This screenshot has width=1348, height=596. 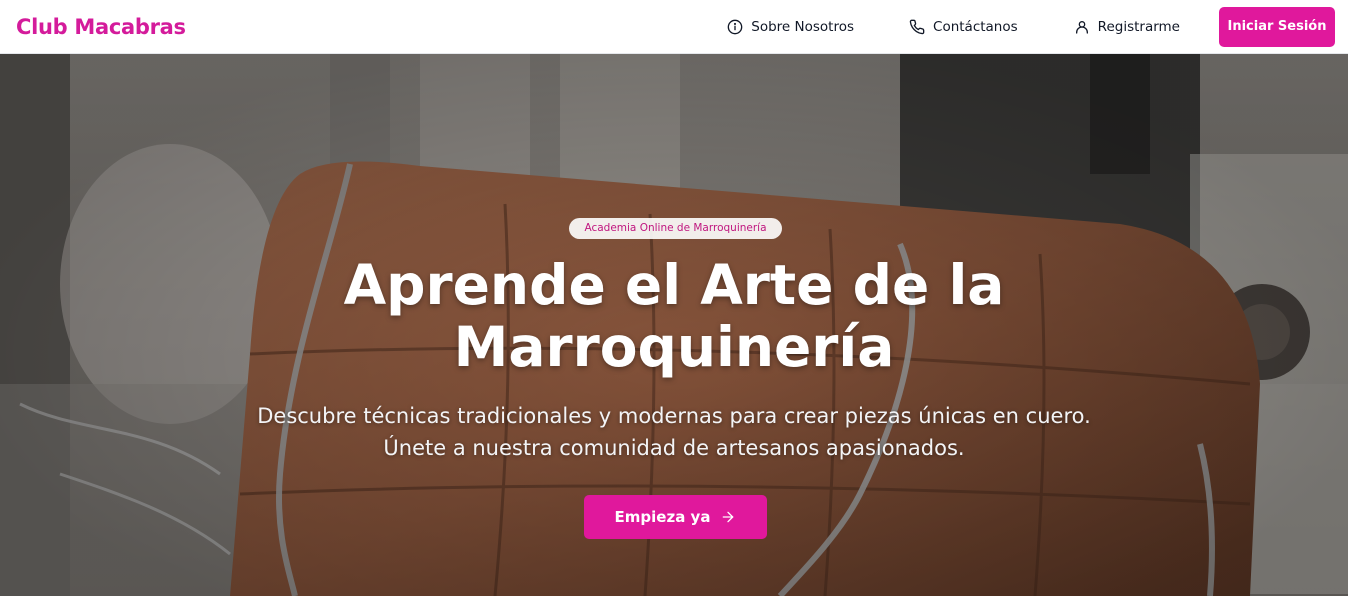 What do you see at coordinates (975, 26) in the screenshot?
I see `nav-contact-label: Contáctanos` at bounding box center [975, 26].